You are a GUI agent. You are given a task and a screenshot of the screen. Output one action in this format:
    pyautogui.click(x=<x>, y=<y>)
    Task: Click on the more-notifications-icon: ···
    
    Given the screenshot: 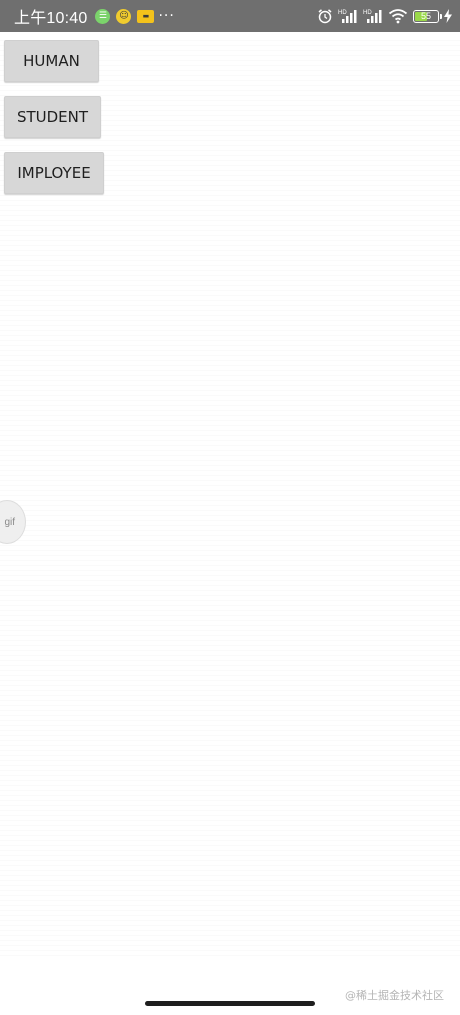 What is the action you would take?
    pyautogui.click(x=166, y=16)
    